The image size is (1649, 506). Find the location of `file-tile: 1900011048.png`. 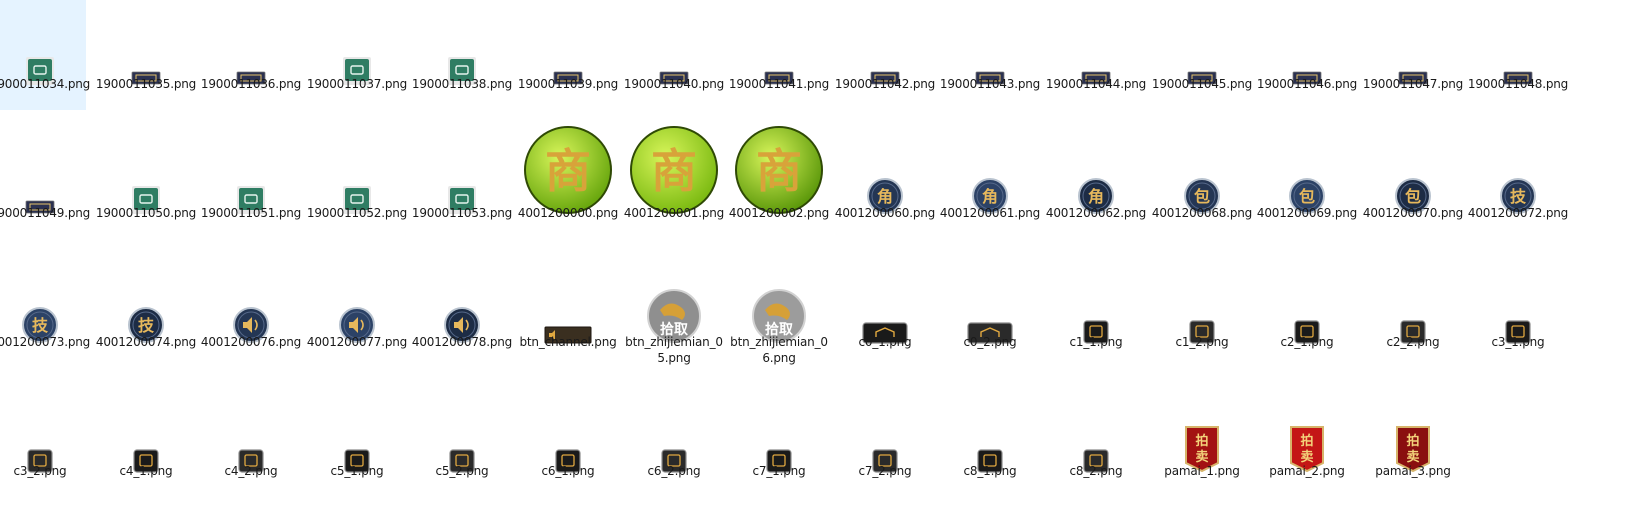

file-tile: 1900011048.png is located at coordinates (1518, 55).